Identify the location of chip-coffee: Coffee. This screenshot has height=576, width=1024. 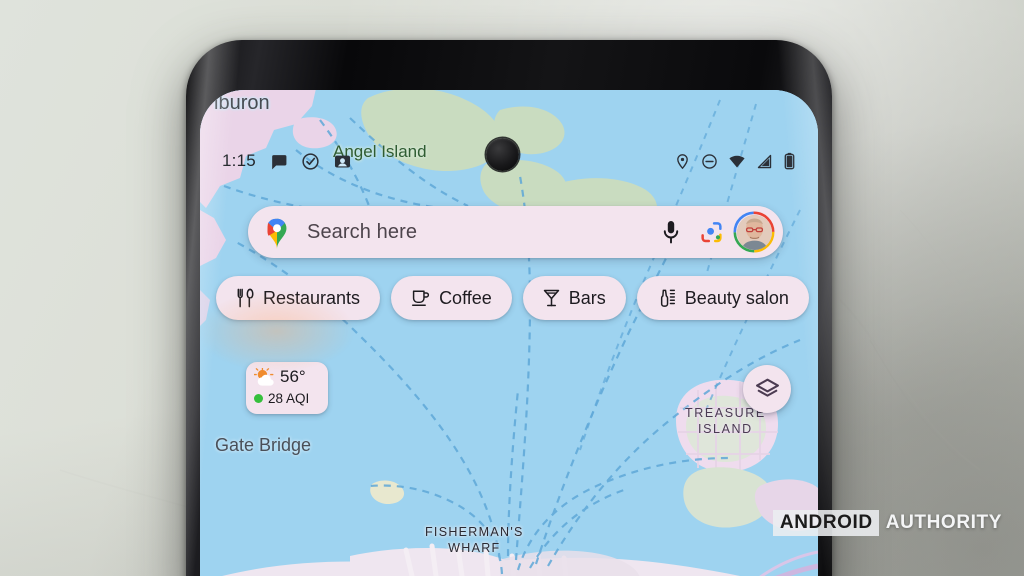
(451, 298).